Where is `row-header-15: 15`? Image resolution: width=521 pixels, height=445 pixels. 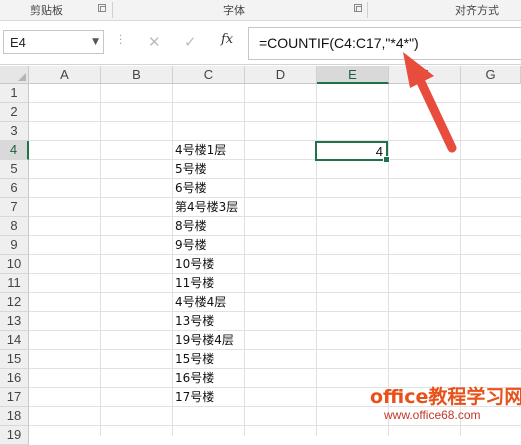
row-header-15: 15 is located at coordinates (14, 359).